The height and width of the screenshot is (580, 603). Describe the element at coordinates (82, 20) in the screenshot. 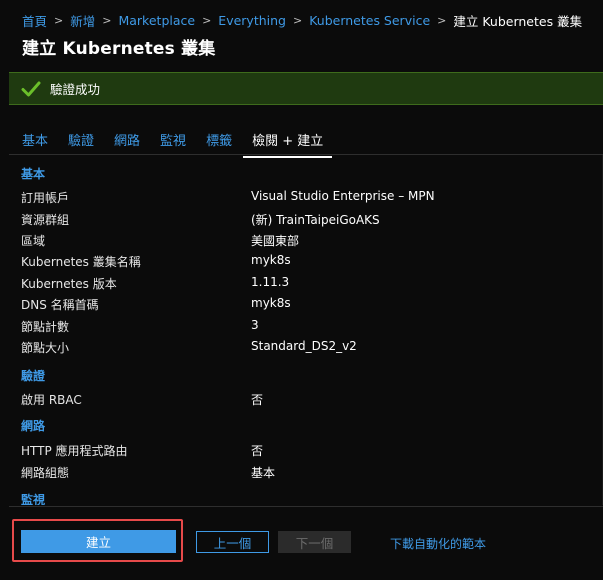

I see `breadcrumb-new: 新增` at that location.